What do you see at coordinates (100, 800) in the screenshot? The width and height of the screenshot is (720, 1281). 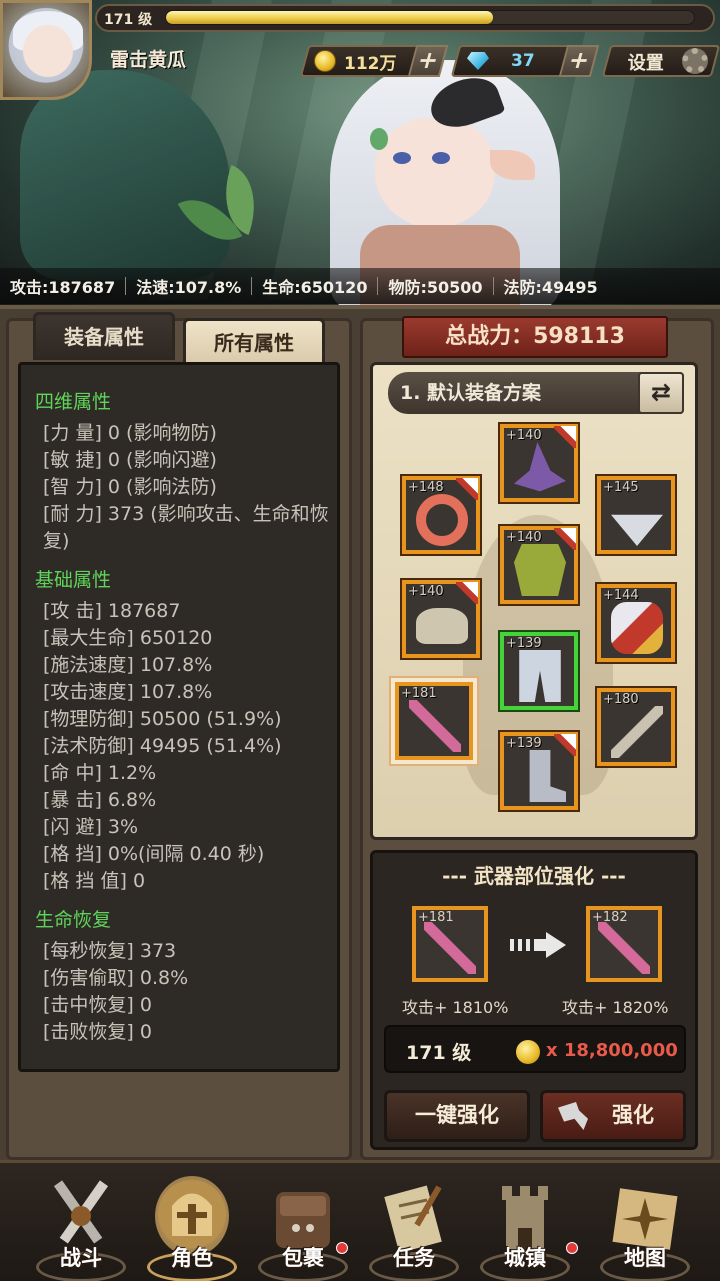 I see `attr-row: [暴 击] 6.8%` at bounding box center [100, 800].